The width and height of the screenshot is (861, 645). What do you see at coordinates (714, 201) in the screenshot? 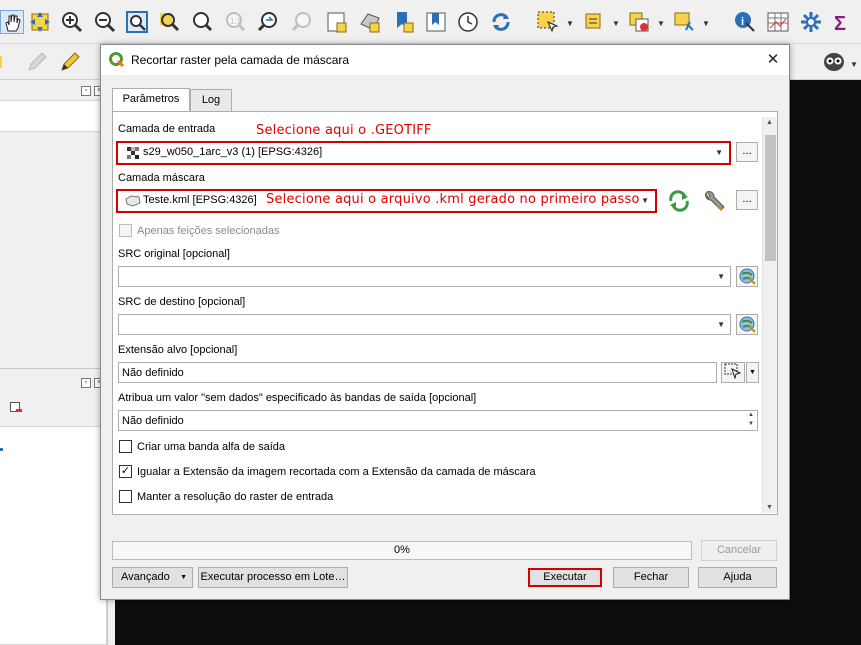
I see `wrench-settings-icon` at bounding box center [714, 201].